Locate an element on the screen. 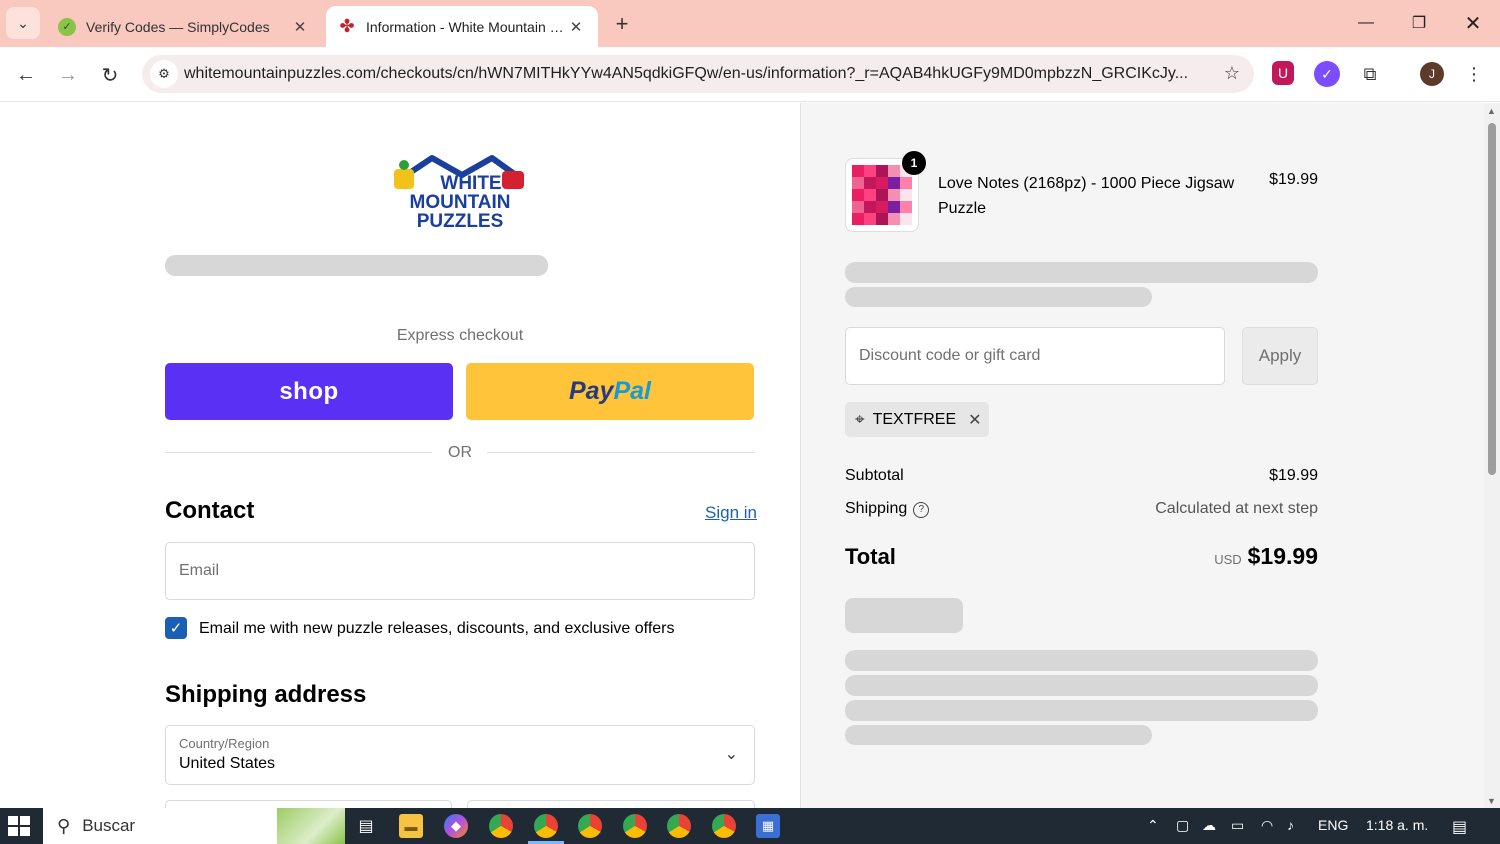 This screenshot has height=844, width=1500. or-label: OR is located at coordinates (460, 452).